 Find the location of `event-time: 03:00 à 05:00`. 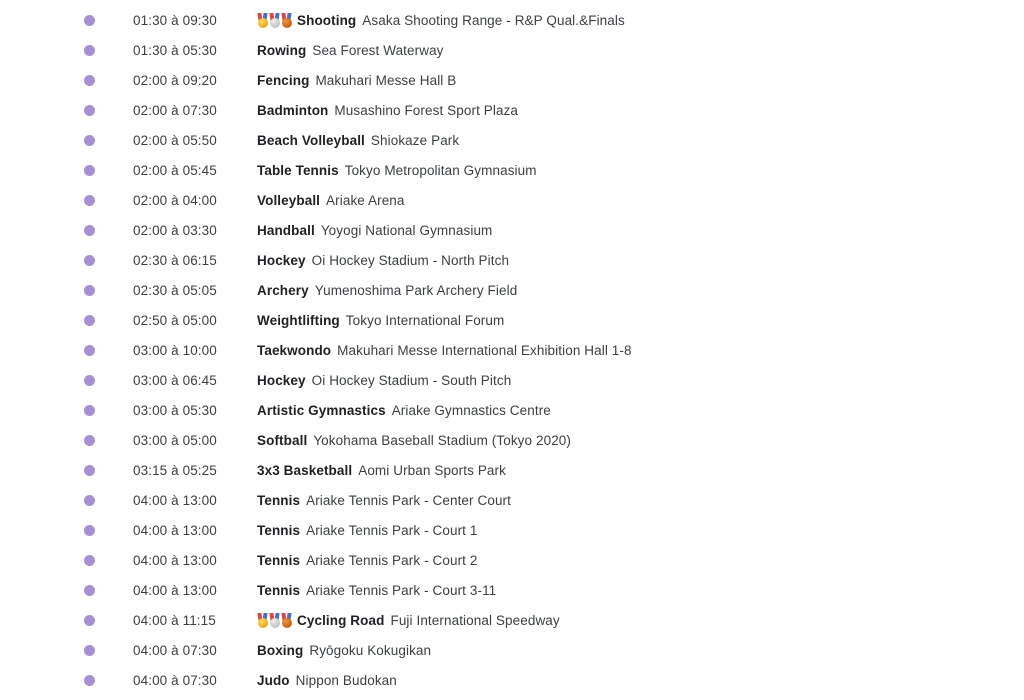

event-time: 03:00 à 05:00 is located at coordinates (175, 440).